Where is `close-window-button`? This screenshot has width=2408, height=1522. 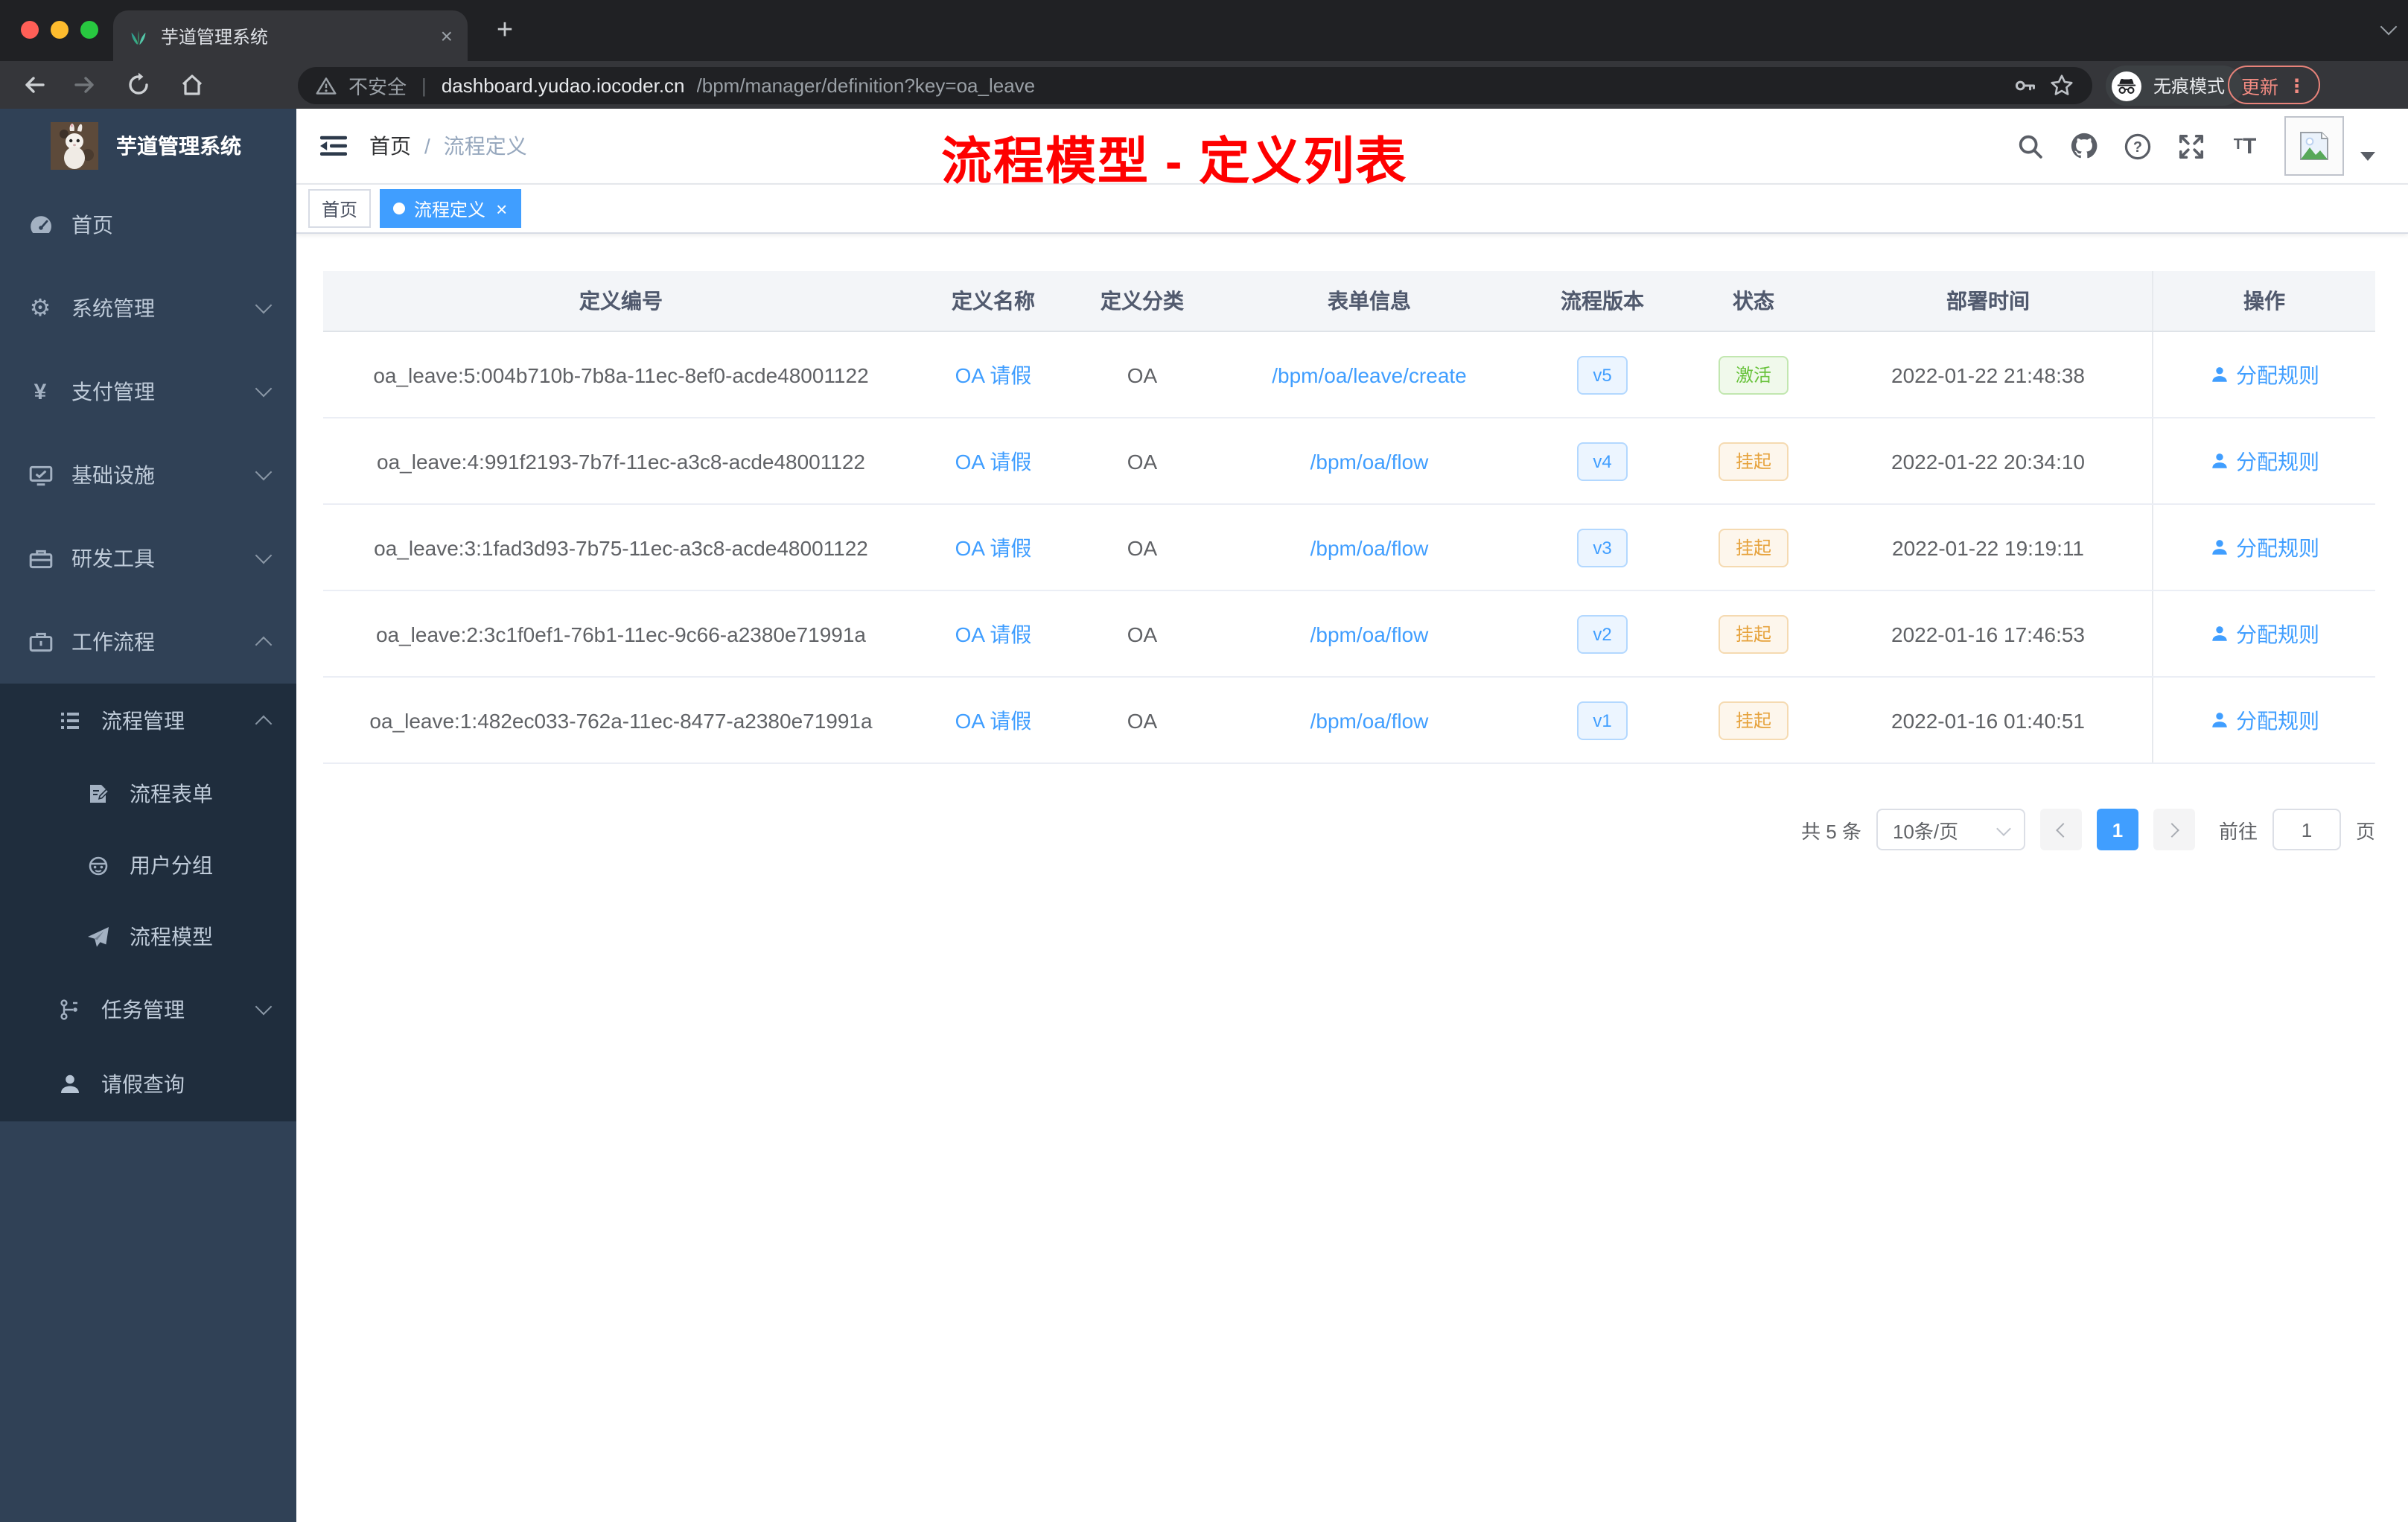
close-window-button is located at coordinates (30, 30).